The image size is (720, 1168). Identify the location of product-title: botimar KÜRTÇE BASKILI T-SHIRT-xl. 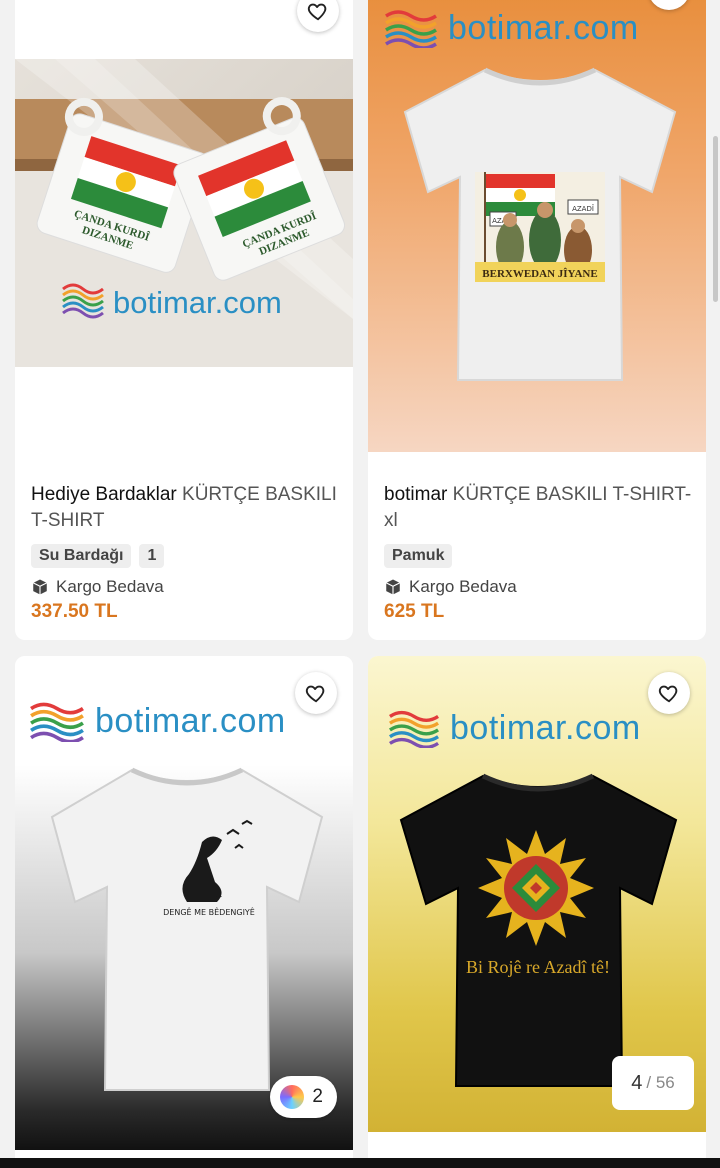
(539, 508).